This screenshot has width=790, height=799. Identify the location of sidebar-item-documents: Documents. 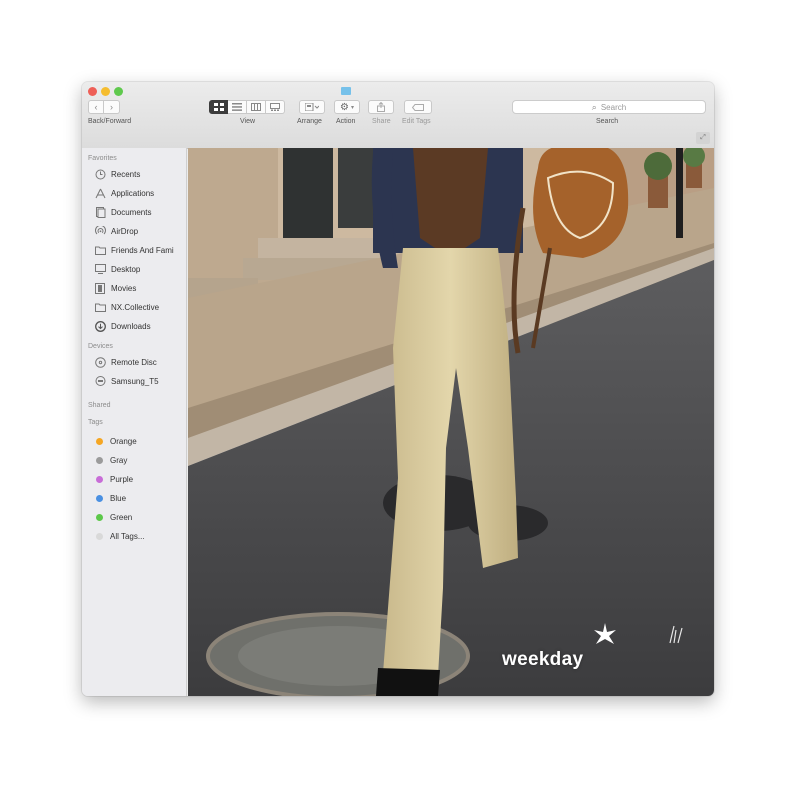
(122, 212).